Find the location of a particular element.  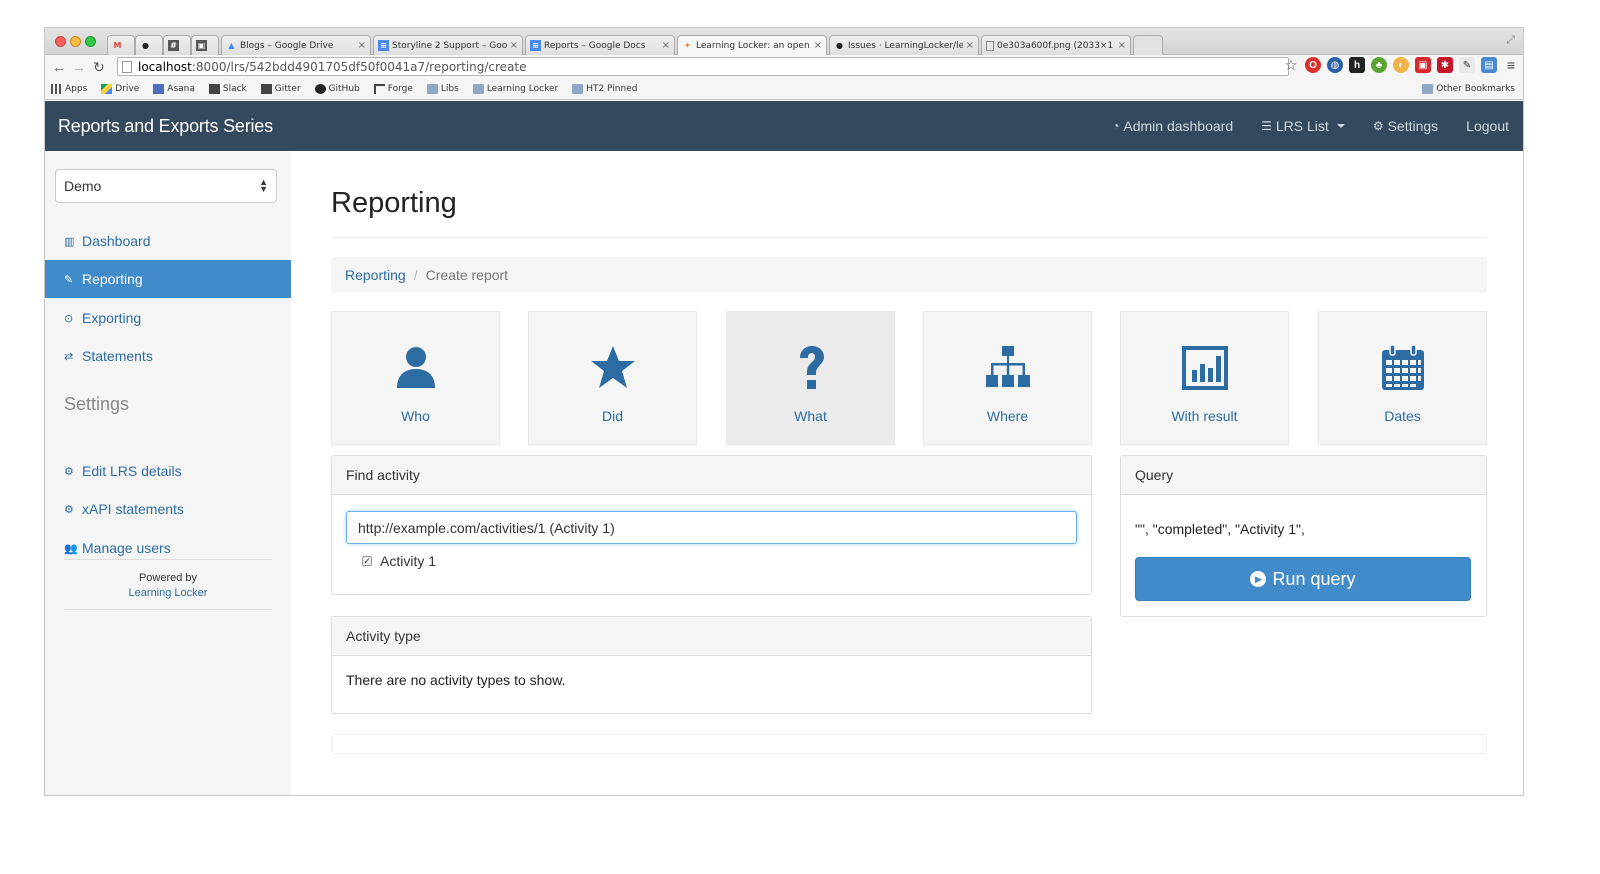

github-icon: ● is located at coordinates (839, 45).